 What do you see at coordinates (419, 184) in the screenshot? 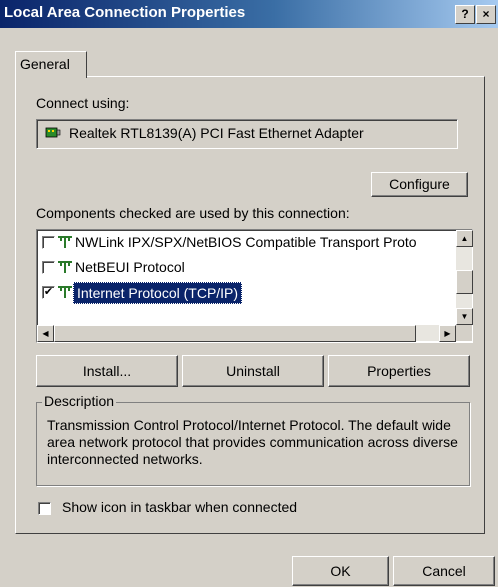
I see `configure-button: Configure` at bounding box center [419, 184].